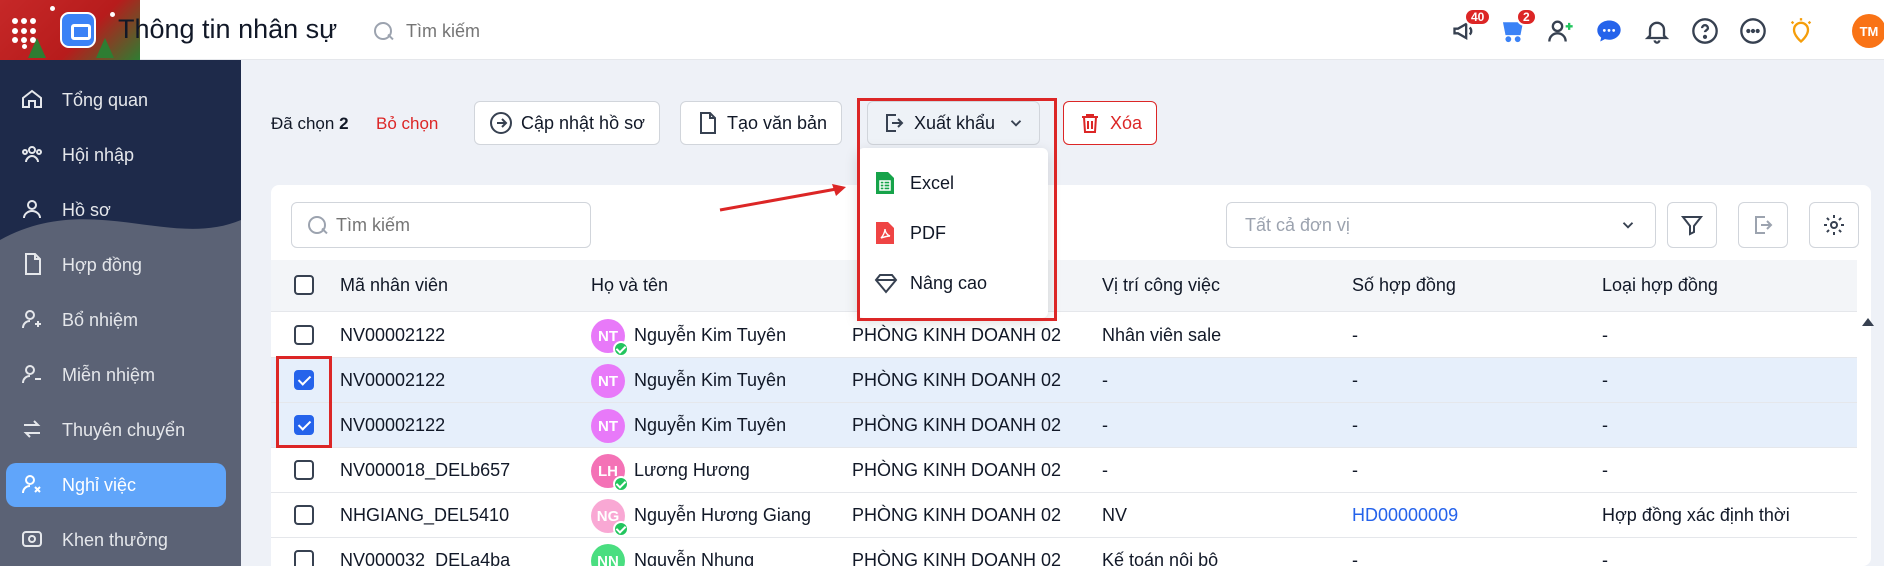  I want to click on settings-button, so click(1834, 225).